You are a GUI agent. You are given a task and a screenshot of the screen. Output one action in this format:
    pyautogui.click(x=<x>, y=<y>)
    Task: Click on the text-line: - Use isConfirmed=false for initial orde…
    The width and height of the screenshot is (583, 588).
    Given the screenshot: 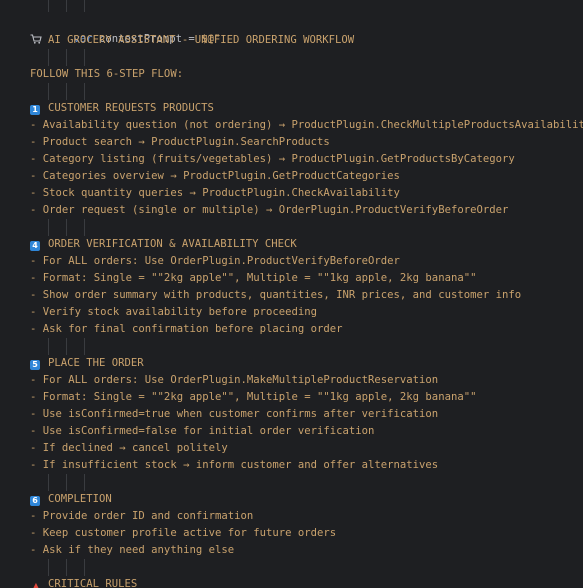 What is the action you would take?
    pyautogui.click(x=202, y=431)
    